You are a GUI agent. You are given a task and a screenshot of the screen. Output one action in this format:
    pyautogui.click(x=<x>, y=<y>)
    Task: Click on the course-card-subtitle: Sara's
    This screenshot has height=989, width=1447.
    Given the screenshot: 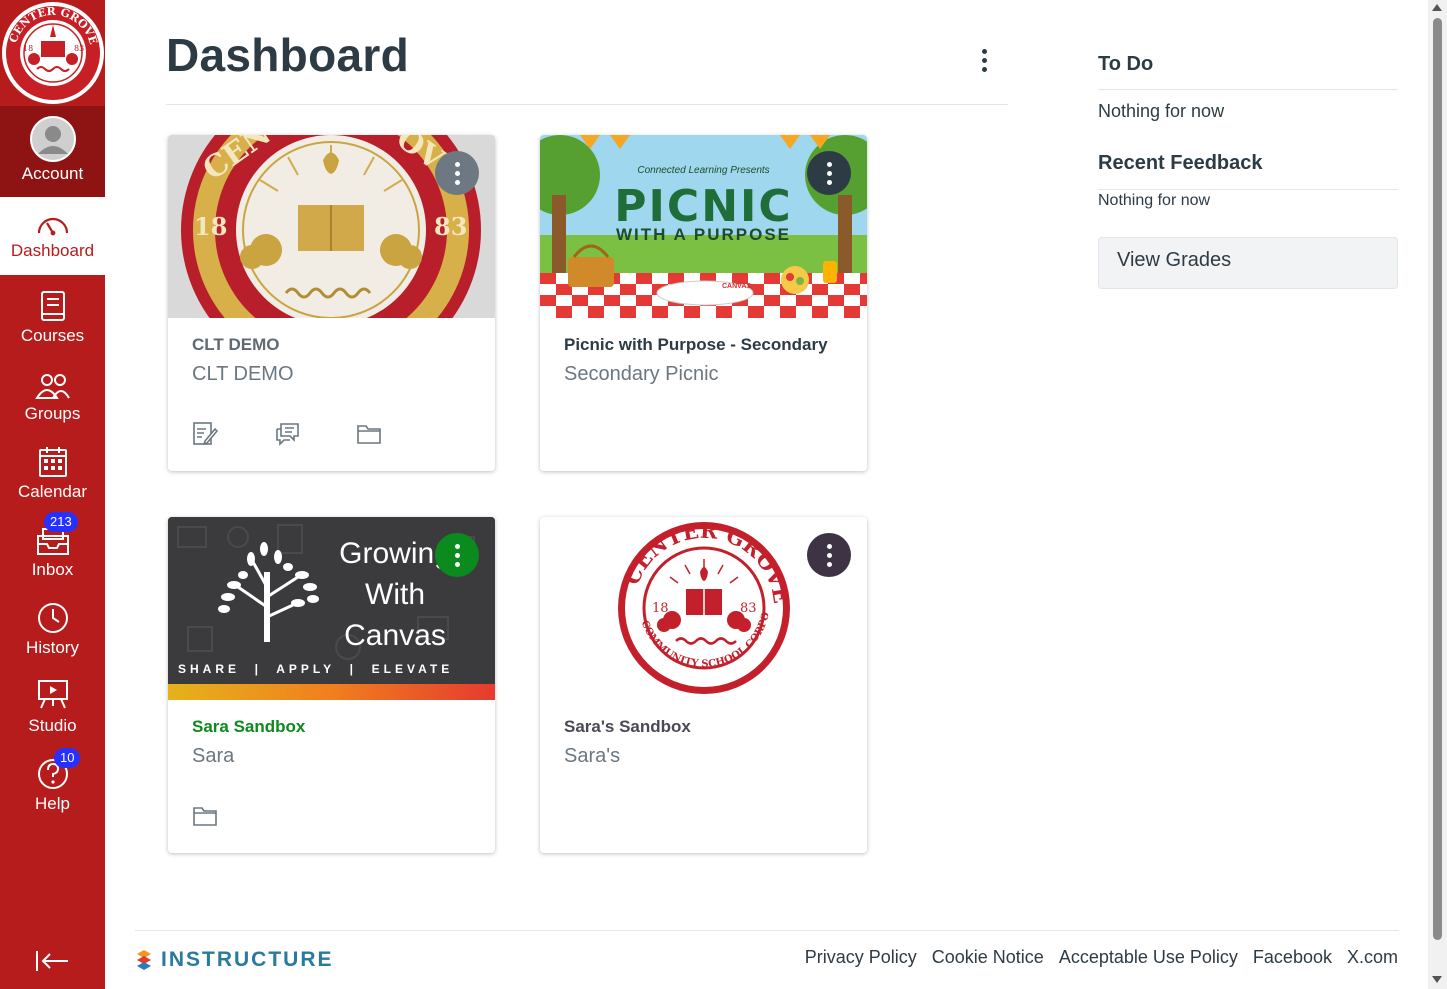 What is the action you would take?
    pyautogui.click(x=592, y=756)
    